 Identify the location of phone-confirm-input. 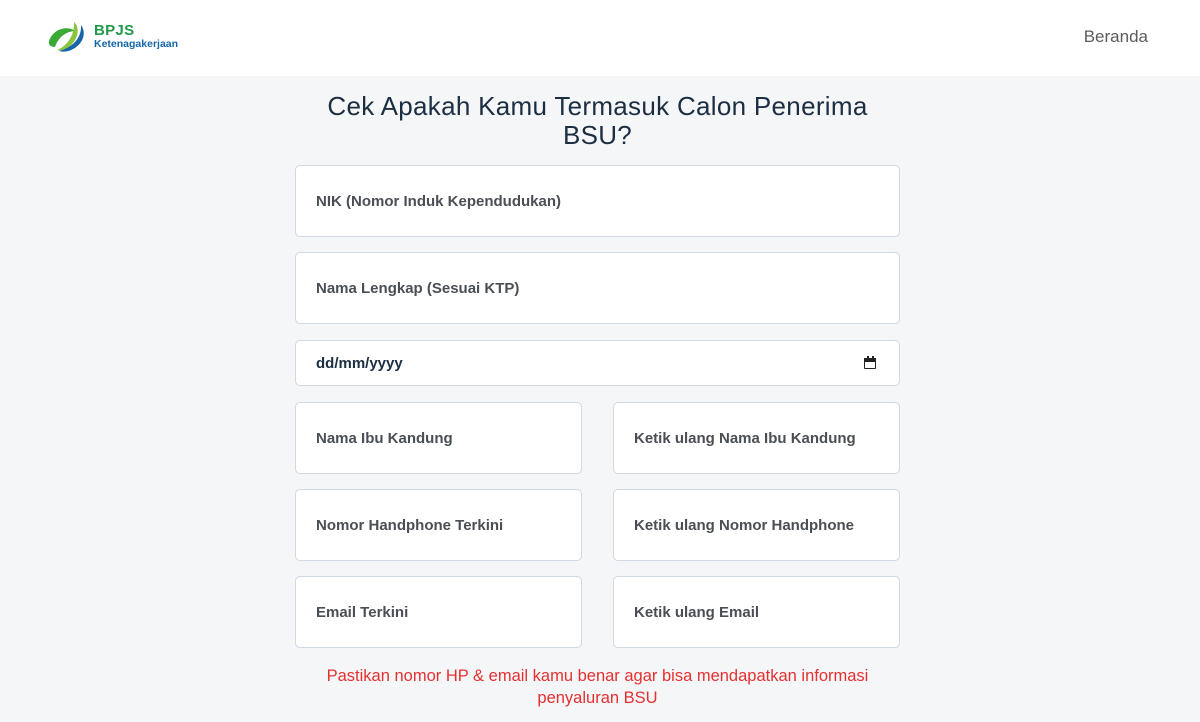
(766, 525).